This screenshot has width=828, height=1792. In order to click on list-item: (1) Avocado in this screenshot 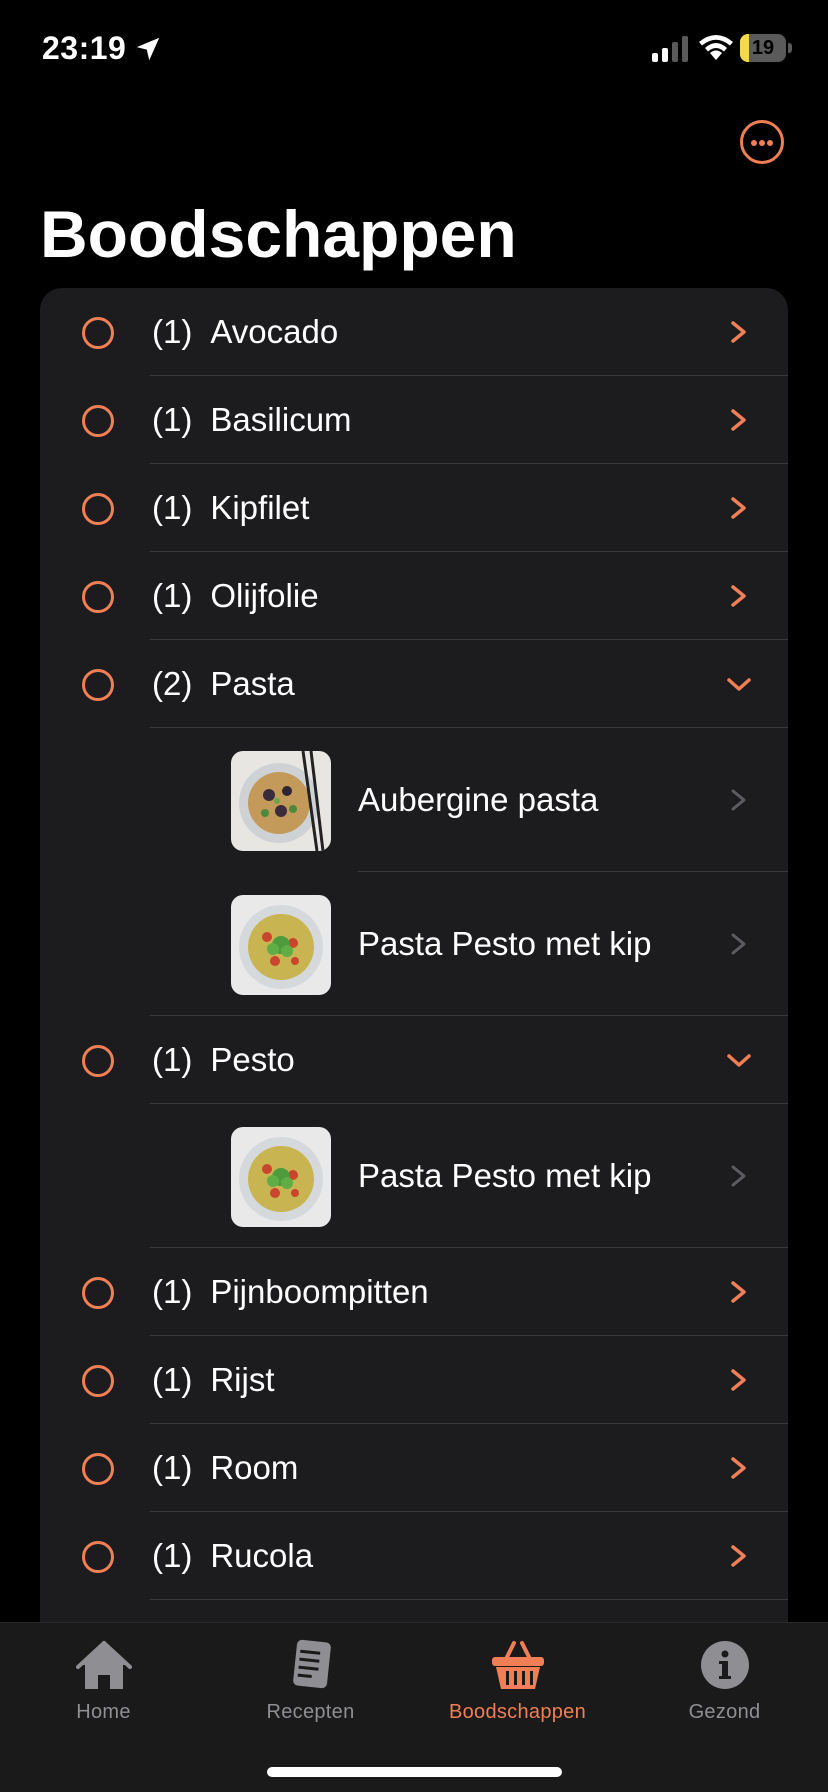, I will do `click(414, 332)`.